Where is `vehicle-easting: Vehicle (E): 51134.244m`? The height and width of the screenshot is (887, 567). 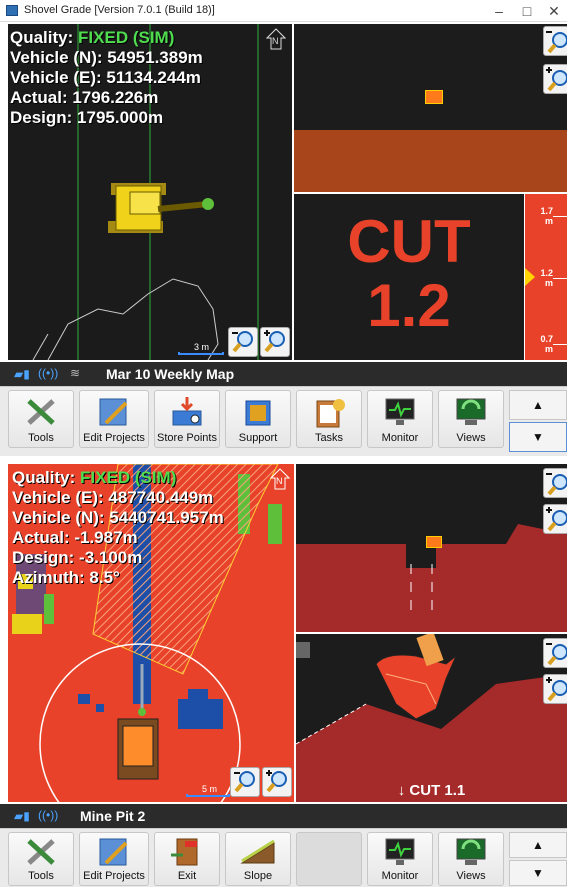
vehicle-easting: Vehicle (E): 51134.244m is located at coordinates (105, 77).